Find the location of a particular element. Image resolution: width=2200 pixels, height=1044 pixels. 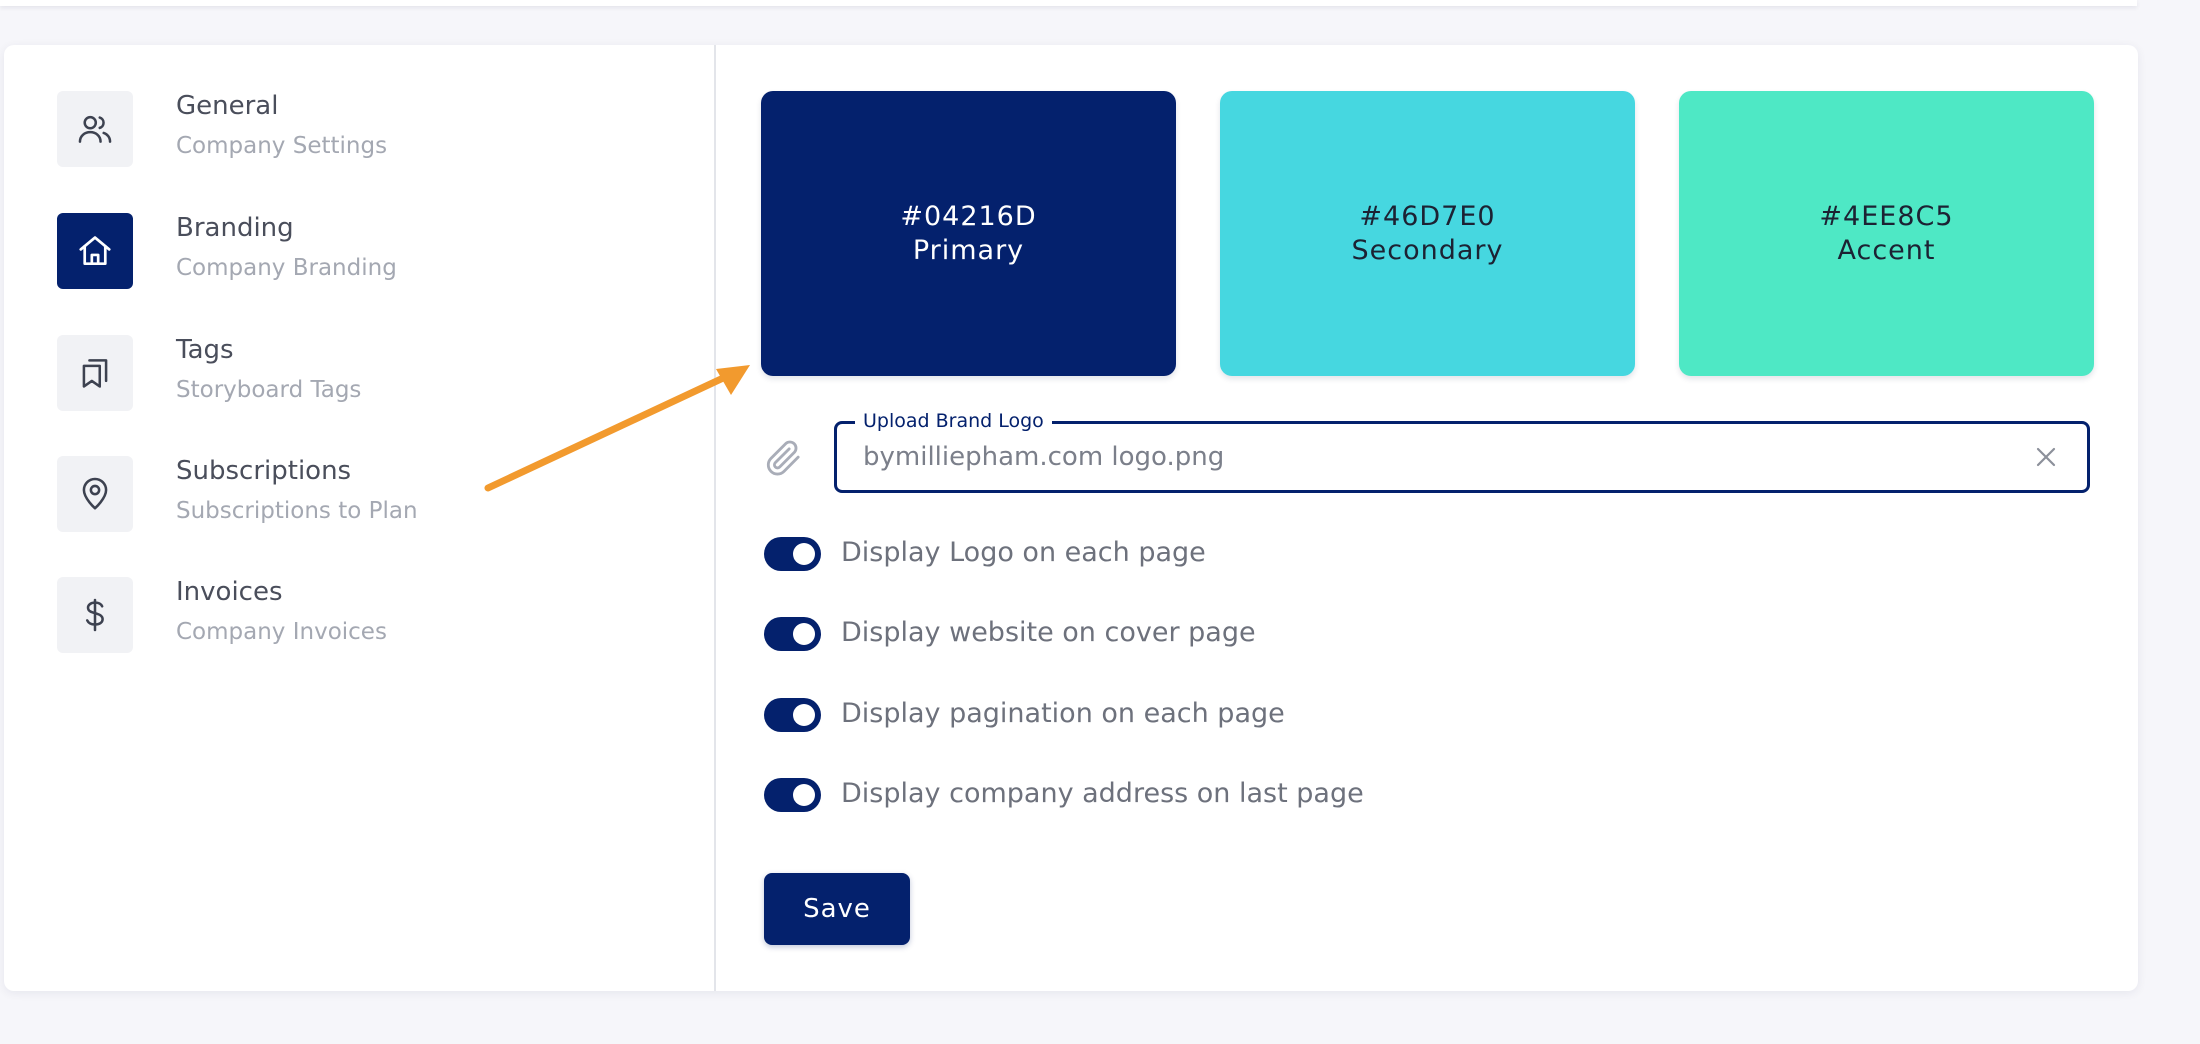

bookmarks-icon is located at coordinates (95, 373).